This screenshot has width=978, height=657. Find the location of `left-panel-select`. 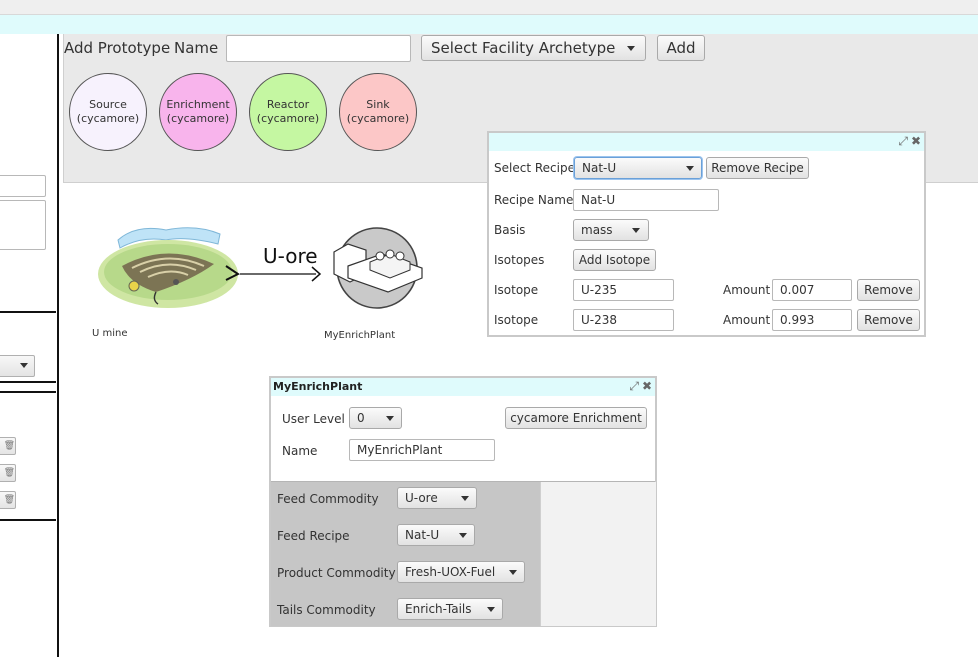

left-panel-select is located at coordinates (17, 366).